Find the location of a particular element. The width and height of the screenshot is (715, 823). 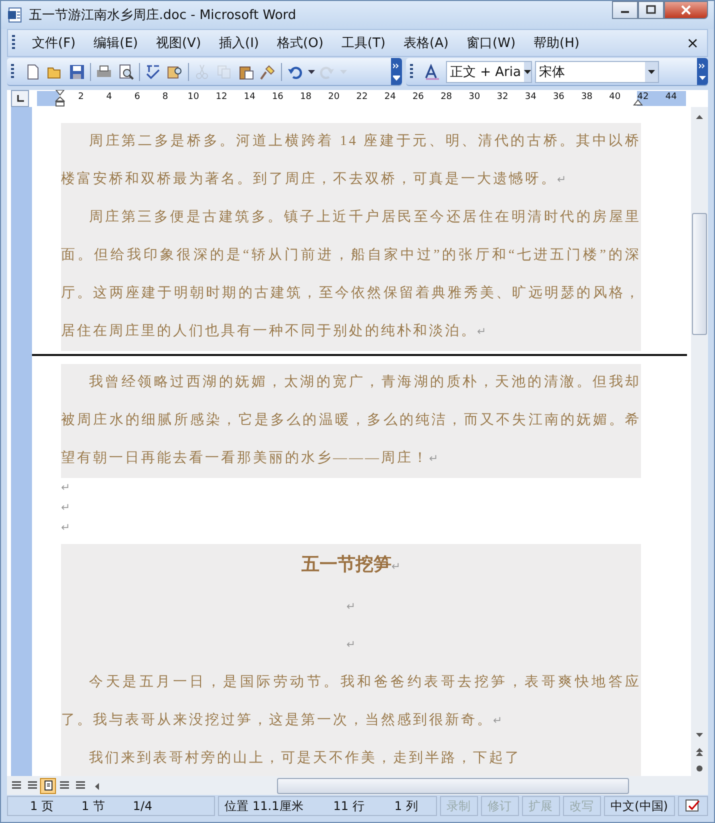

ruler-number: 36 is located at coordinates (558, 97).